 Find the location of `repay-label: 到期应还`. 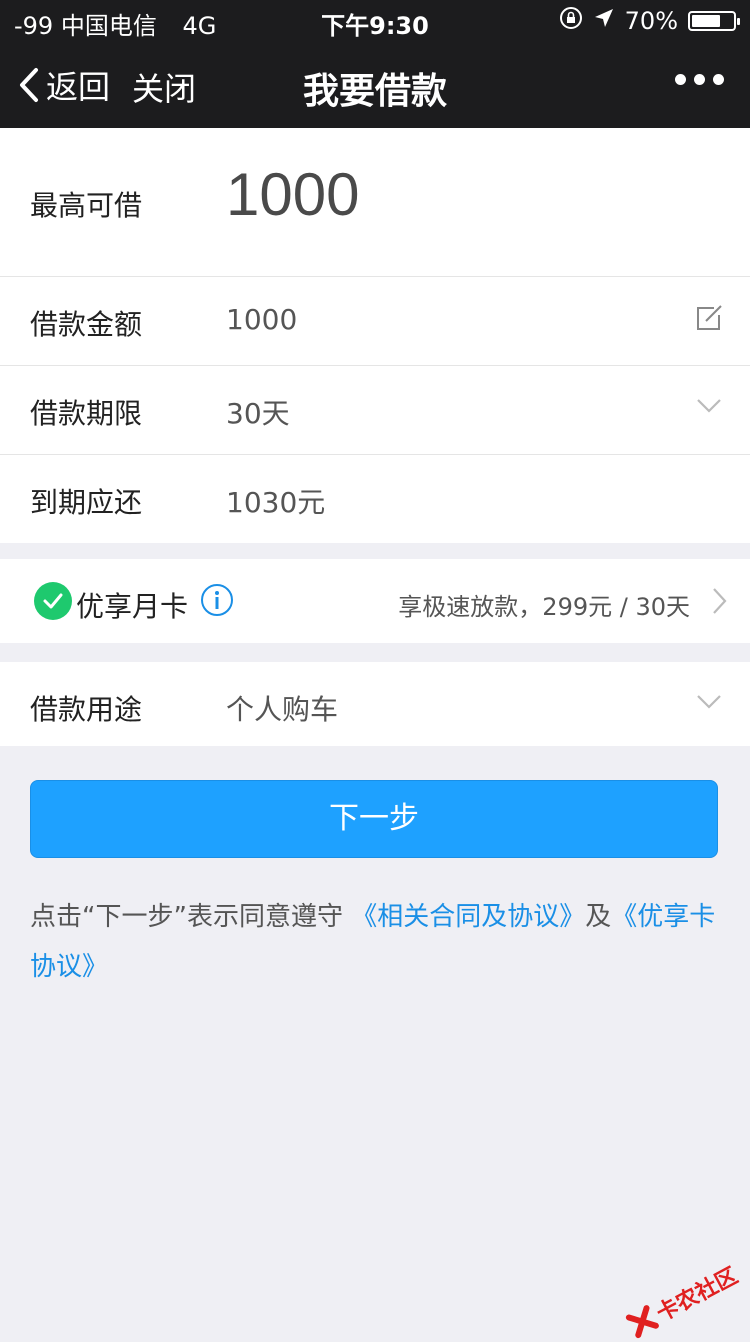

repay-label: 到期应还 is located at coordinates (86, 501).